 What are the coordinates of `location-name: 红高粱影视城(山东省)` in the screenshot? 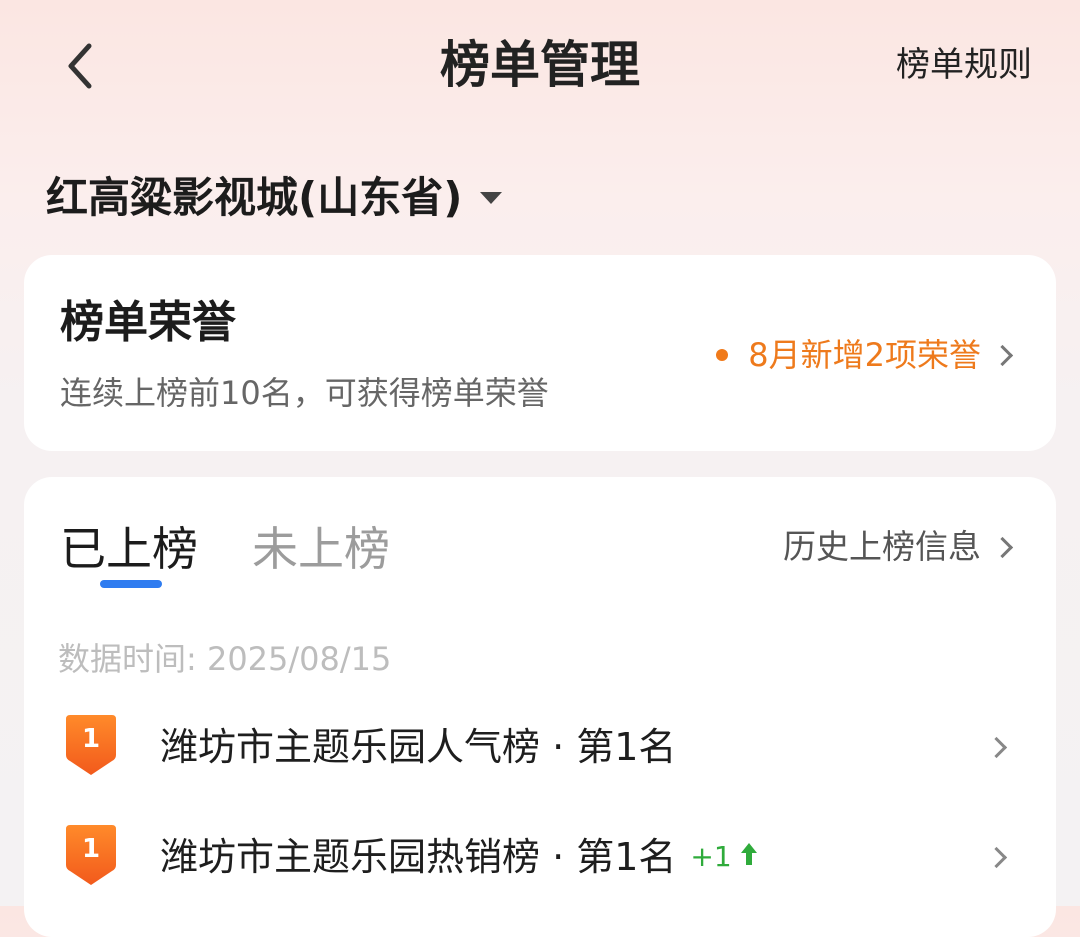 It's located at (254, 197).